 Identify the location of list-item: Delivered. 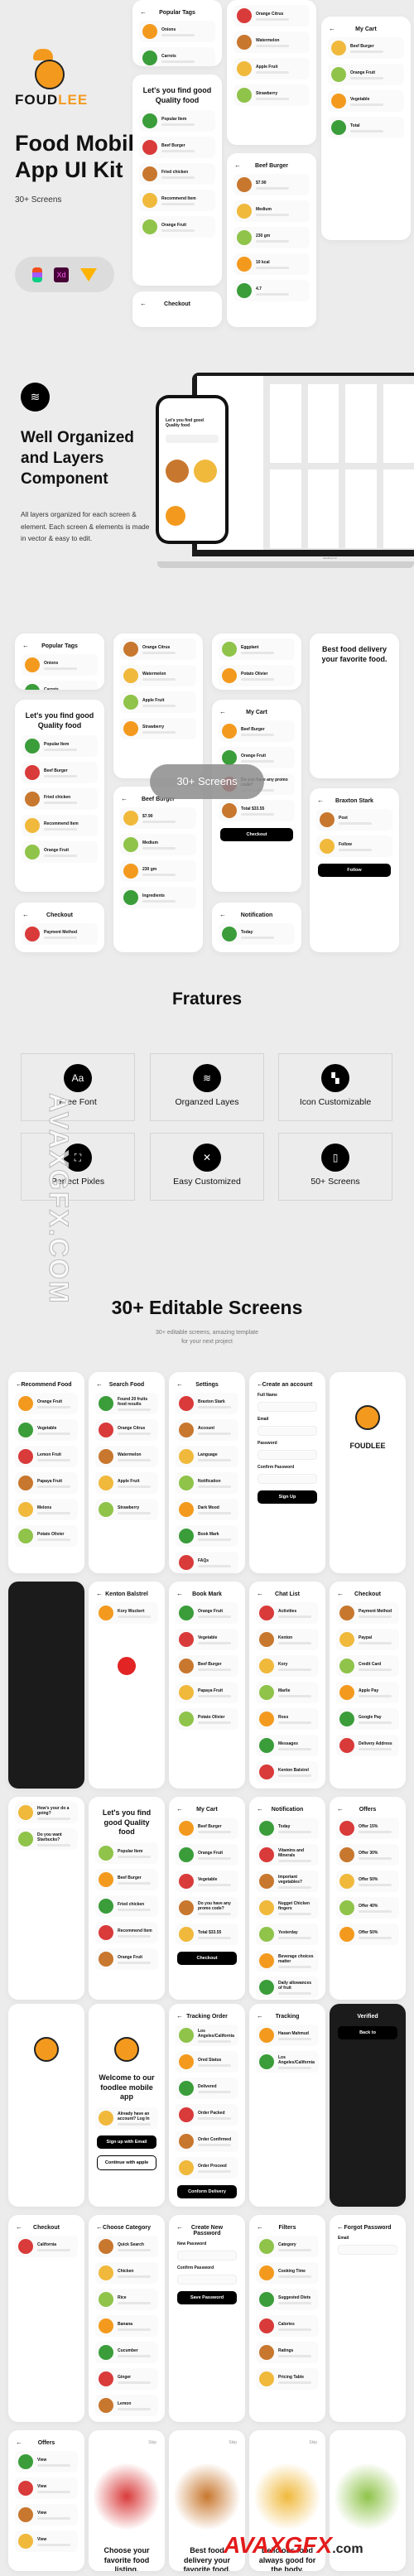
(207, 2088).